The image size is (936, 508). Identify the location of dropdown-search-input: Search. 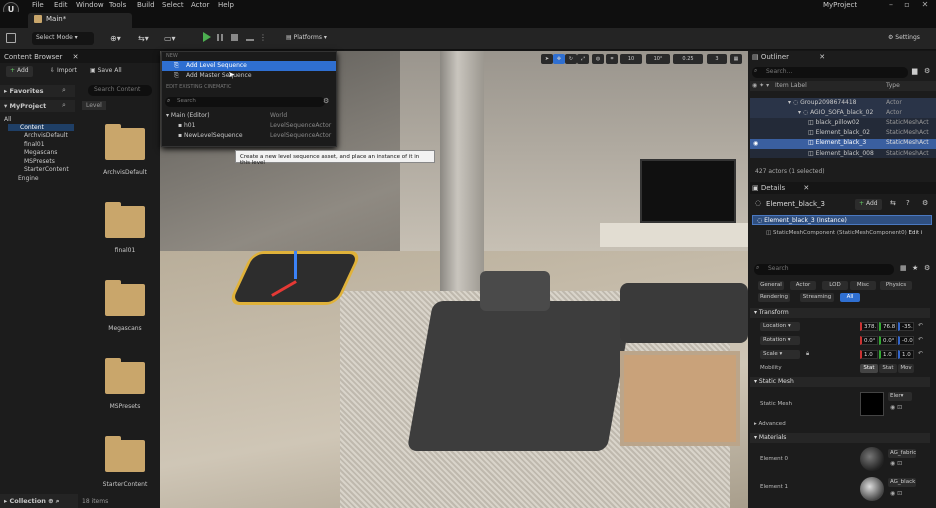
(245, 102).